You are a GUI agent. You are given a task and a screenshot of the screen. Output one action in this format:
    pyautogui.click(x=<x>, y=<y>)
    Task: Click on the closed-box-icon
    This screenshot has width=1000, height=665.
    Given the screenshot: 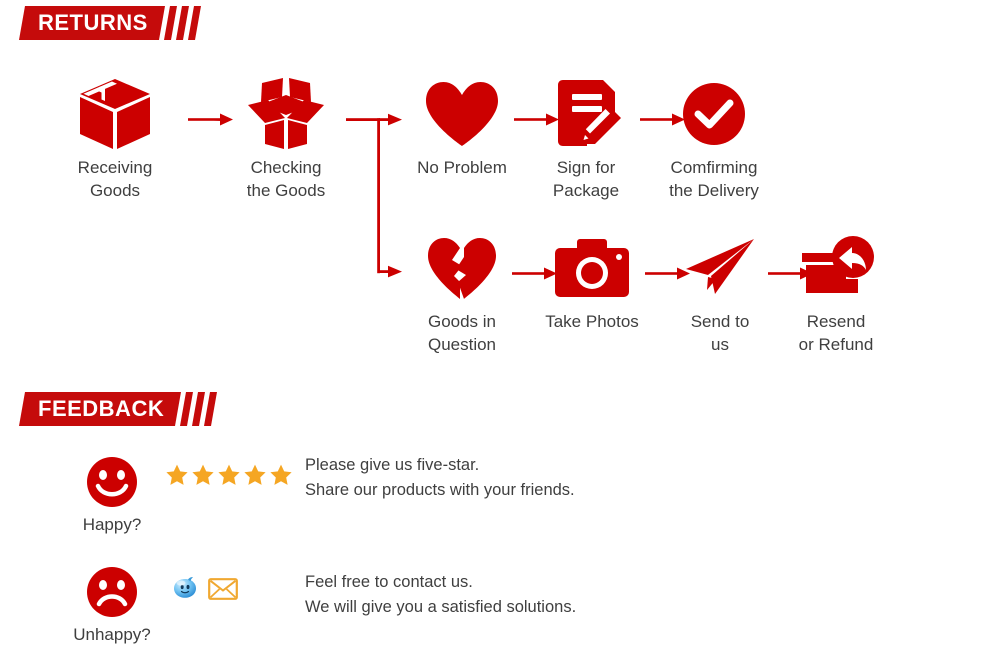 What is the action you would take?
    pyautogui.click(x=115, y=114)
    